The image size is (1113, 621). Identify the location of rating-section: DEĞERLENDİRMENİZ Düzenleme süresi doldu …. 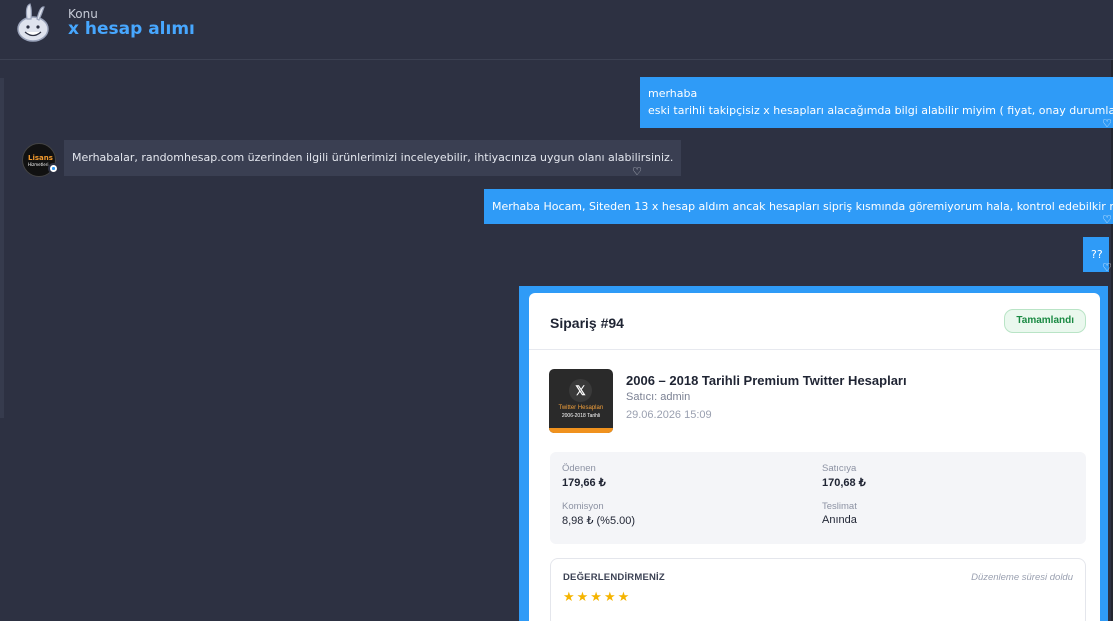
(818, 589).